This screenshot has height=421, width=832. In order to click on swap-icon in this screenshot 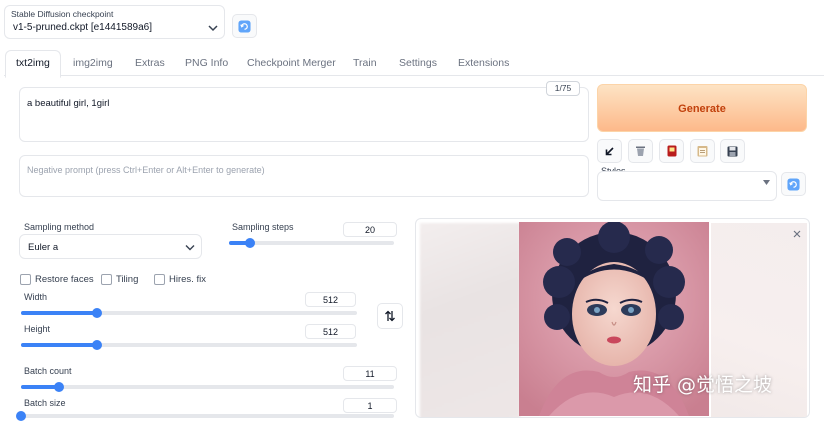, I will do `click(390, 316)`.